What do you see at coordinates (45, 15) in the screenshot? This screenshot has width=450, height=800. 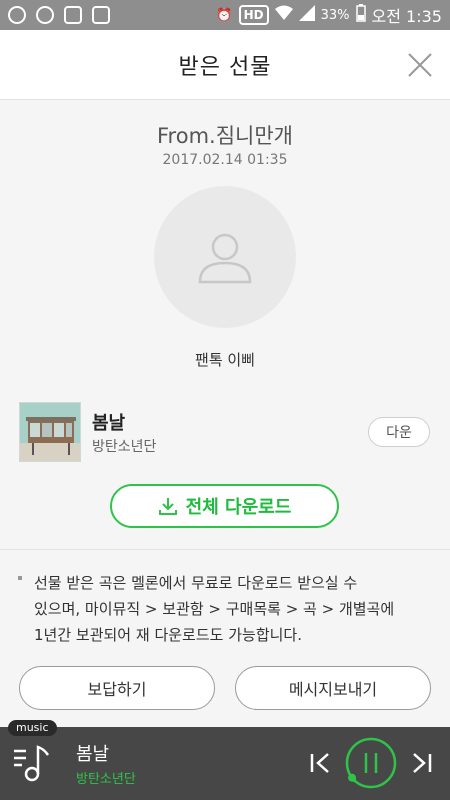 I see `settings-notification-icon` at bounding box center [45, 15].